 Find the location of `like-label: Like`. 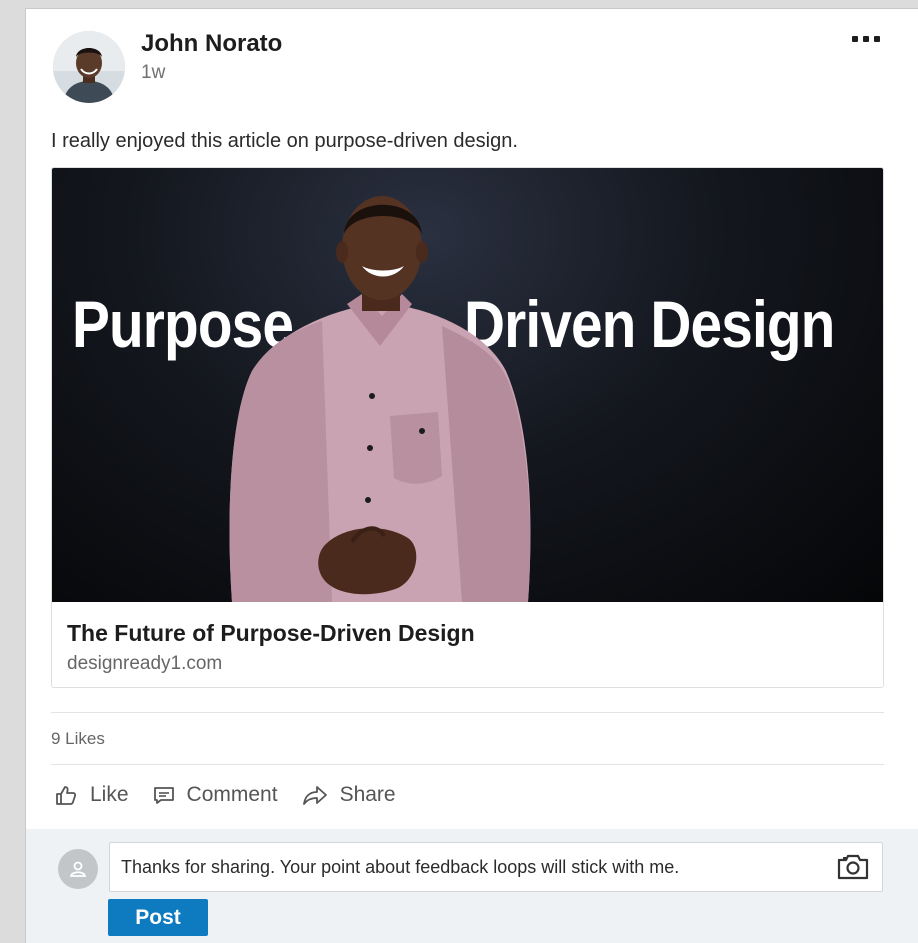

like-label: Like is located at coordinates (109, 794).